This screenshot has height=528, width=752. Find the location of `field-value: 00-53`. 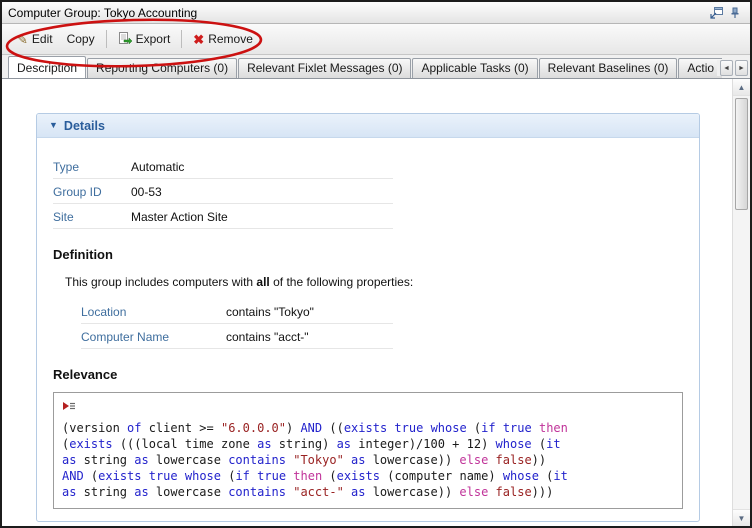

field-value: 00-53 is located at coordinates (146, 192).